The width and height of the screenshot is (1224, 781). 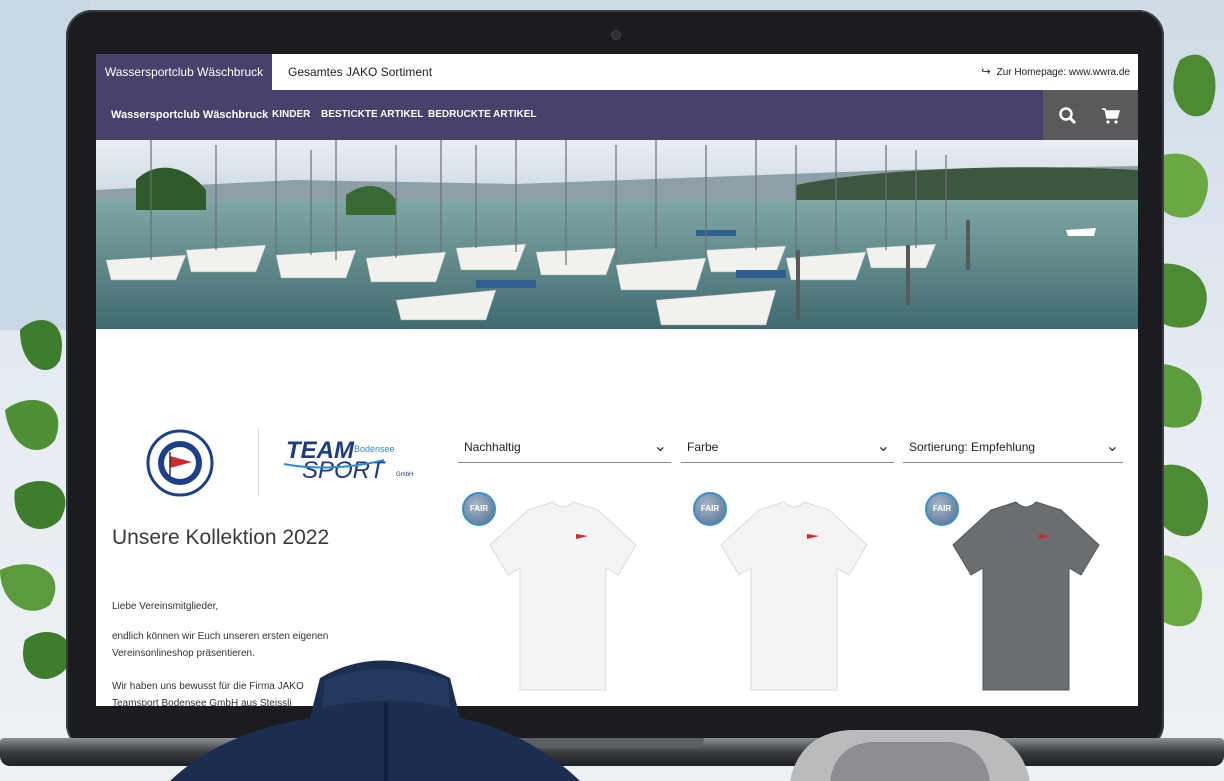 What do you see at coordinates (165, 606) in the screenshot?
I see `greeting-paragraph: Liebe Vereinsmitglieder,` at bounding box center [165, 606].